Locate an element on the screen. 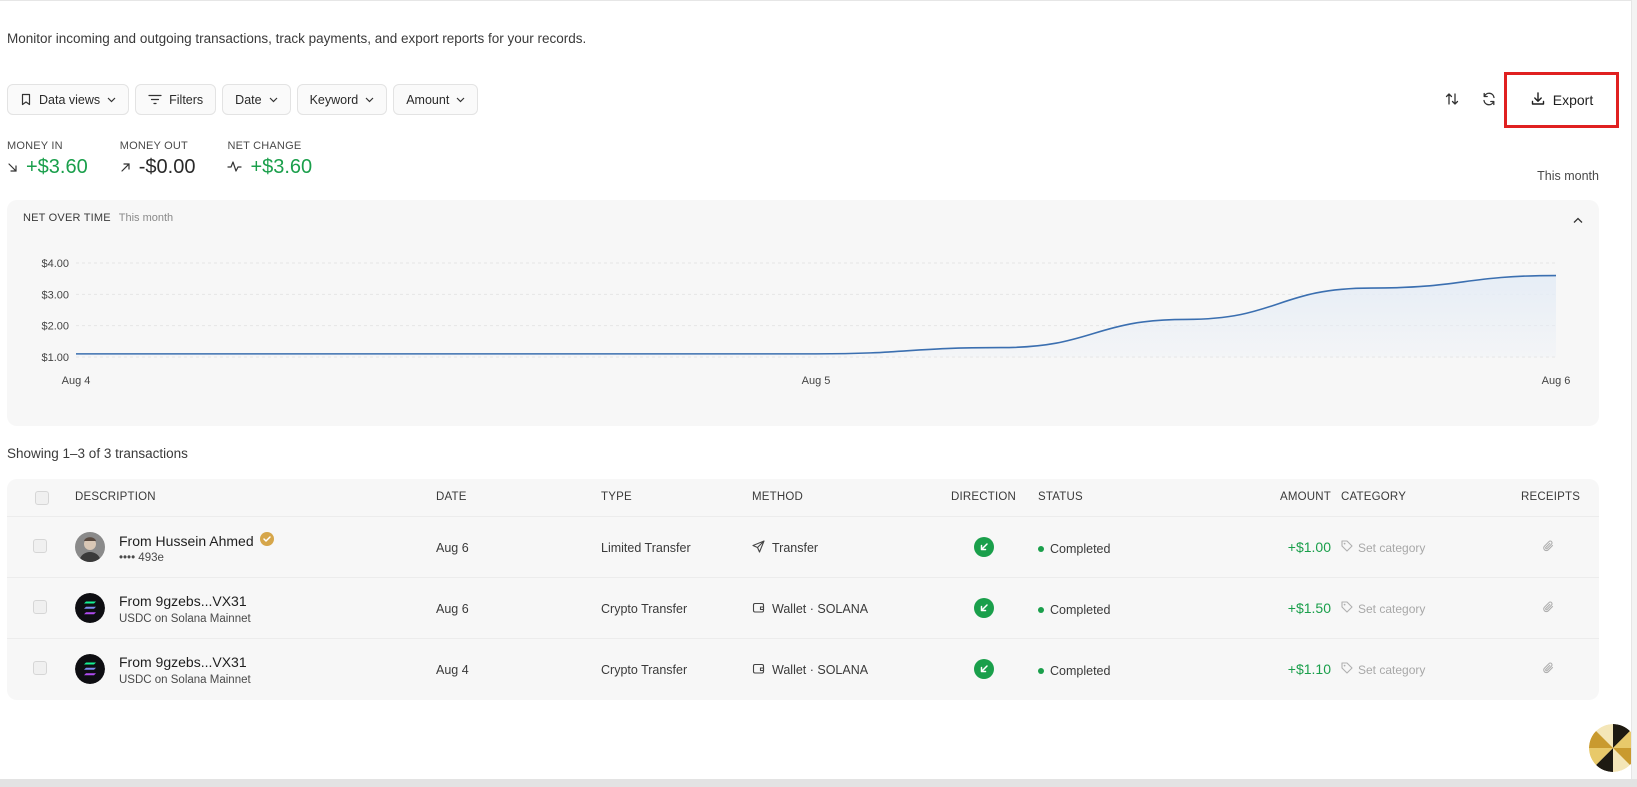 The height and width of the screenshot is (787, 1637). top-divider is located at coordinates (818, 0).